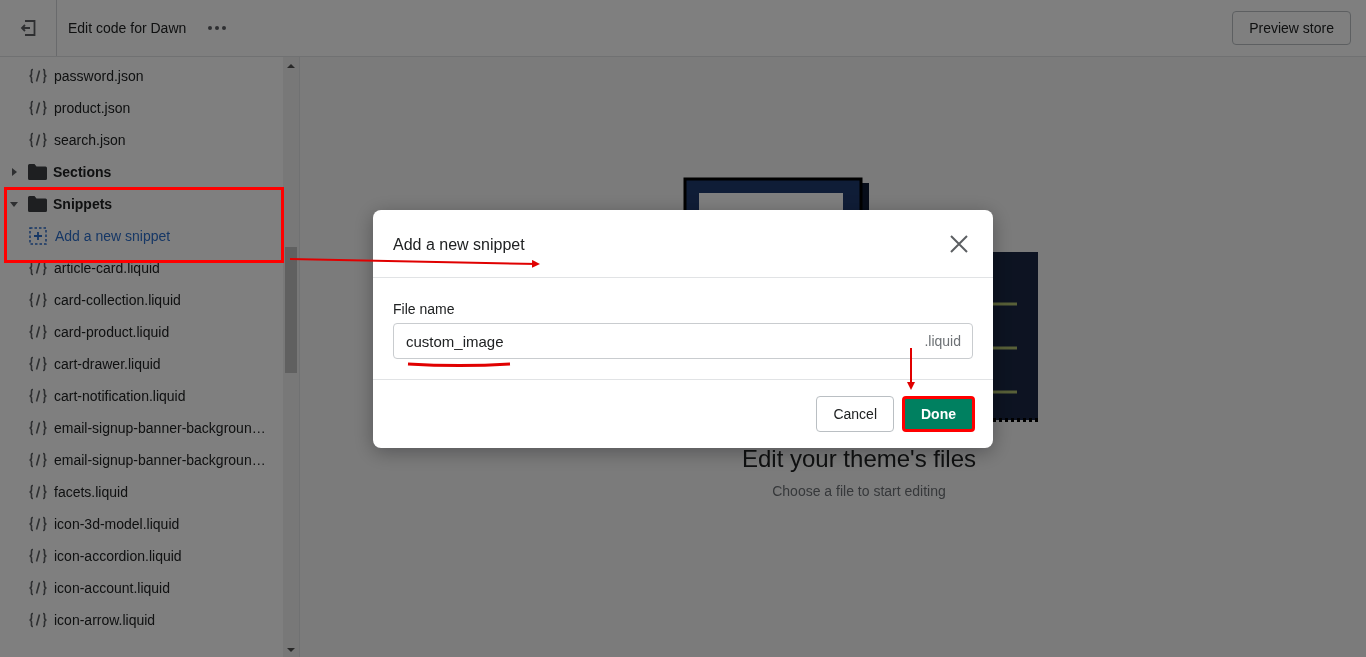  I want to click on file-name: icon-account.liquid, so click(112, 588).